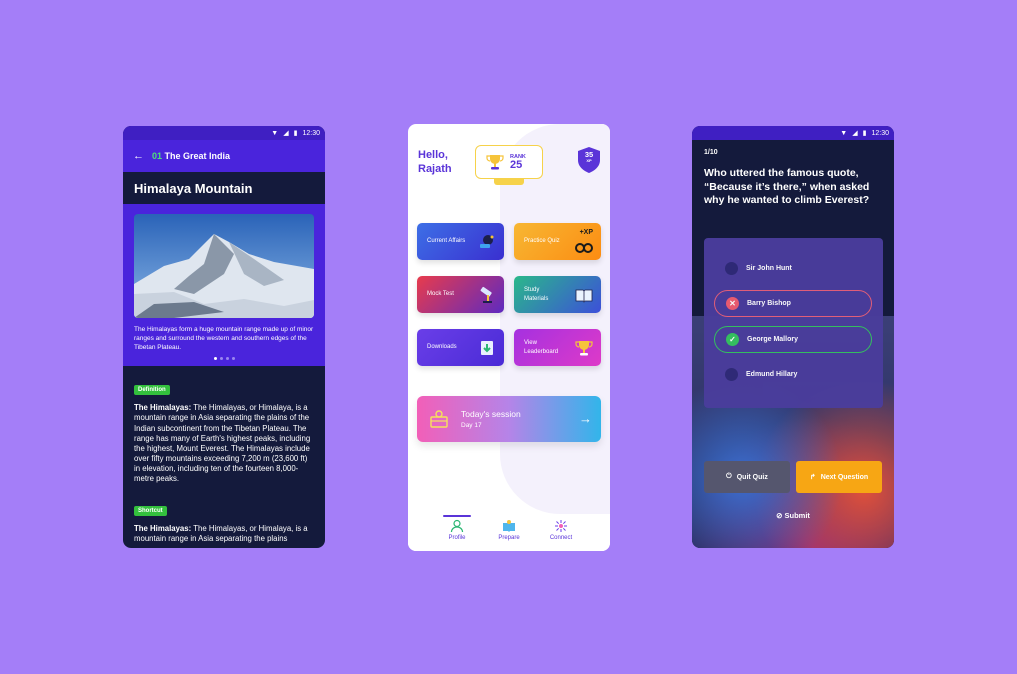 This screenshot has width=1017, height=674. What do you see at coordinates (197, 156) in the screenshot?
I see `chapter-name: The Great India` at bounding box center [197, 156].